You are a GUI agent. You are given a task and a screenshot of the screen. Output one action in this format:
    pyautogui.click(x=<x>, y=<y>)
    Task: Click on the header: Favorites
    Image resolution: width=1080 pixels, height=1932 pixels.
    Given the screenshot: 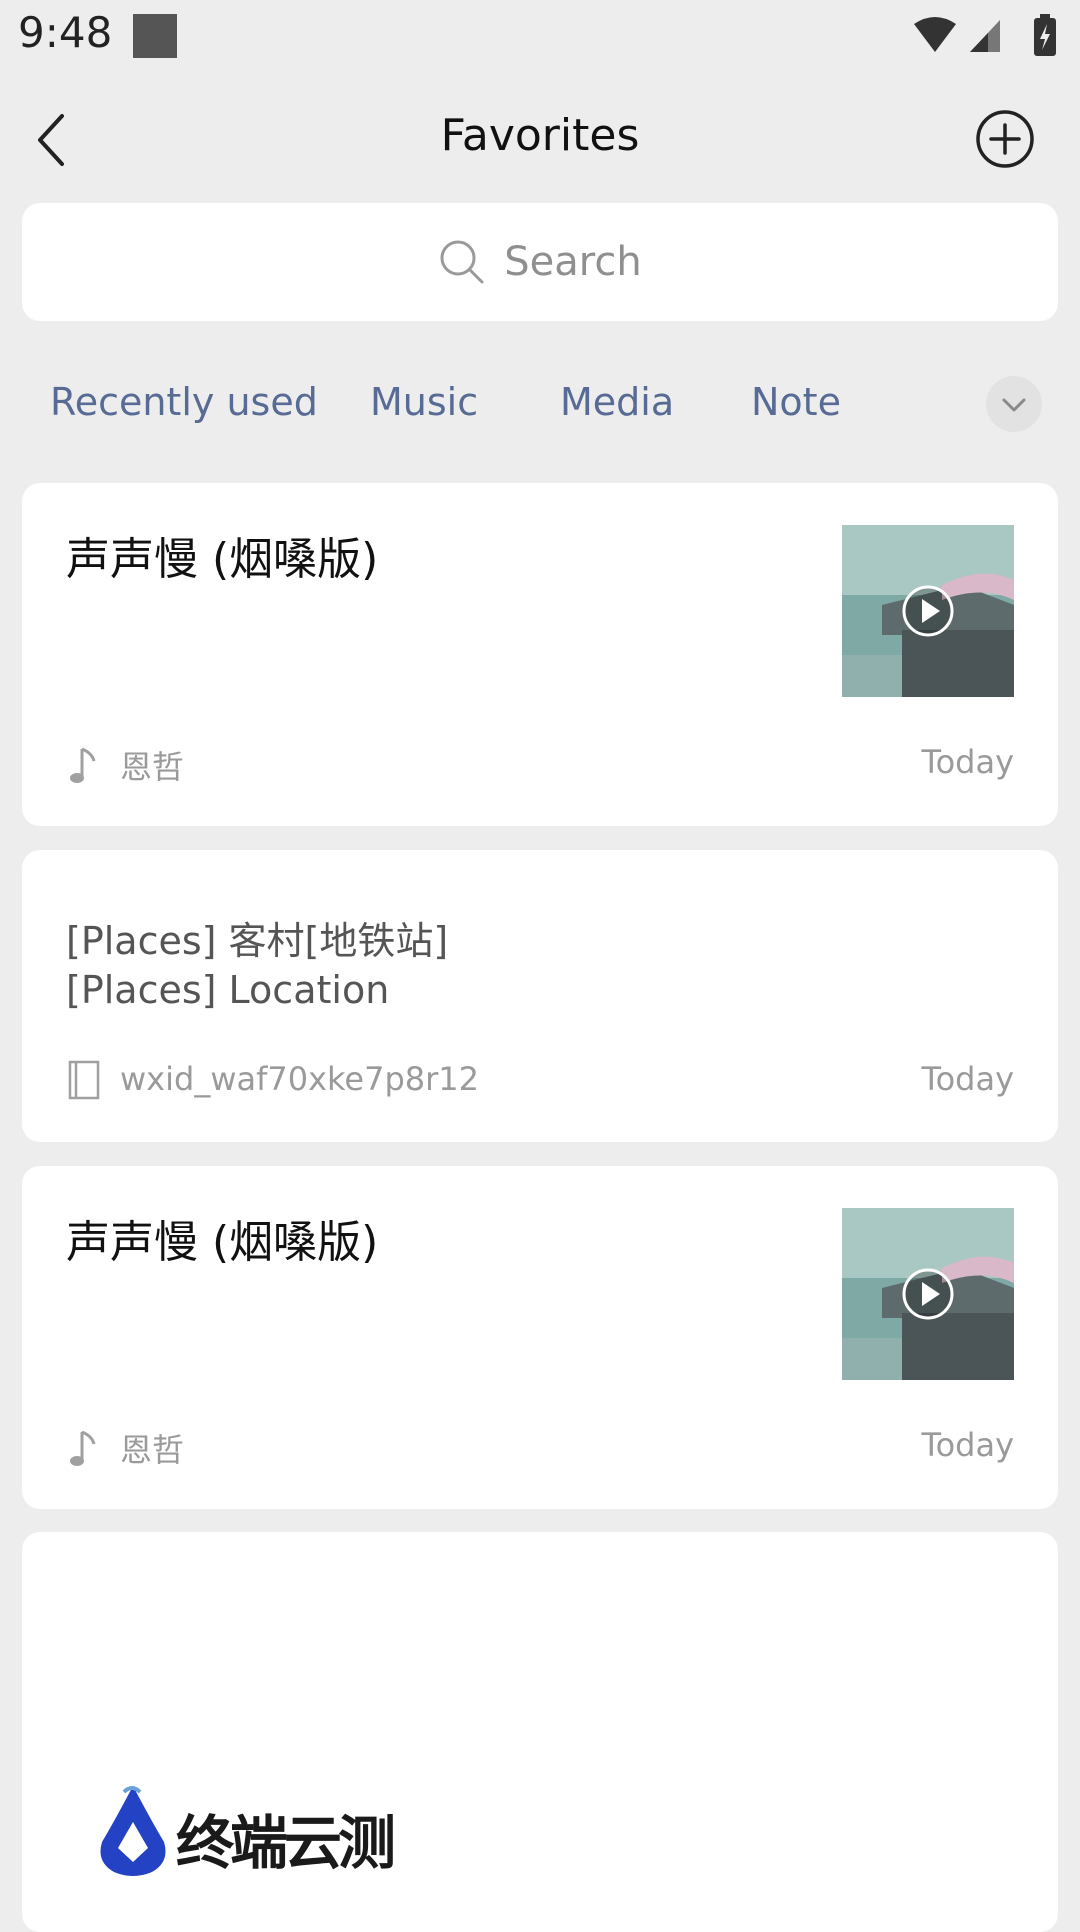 What is the action you would take?
    pyautogui.click(x=540, y=137)
    